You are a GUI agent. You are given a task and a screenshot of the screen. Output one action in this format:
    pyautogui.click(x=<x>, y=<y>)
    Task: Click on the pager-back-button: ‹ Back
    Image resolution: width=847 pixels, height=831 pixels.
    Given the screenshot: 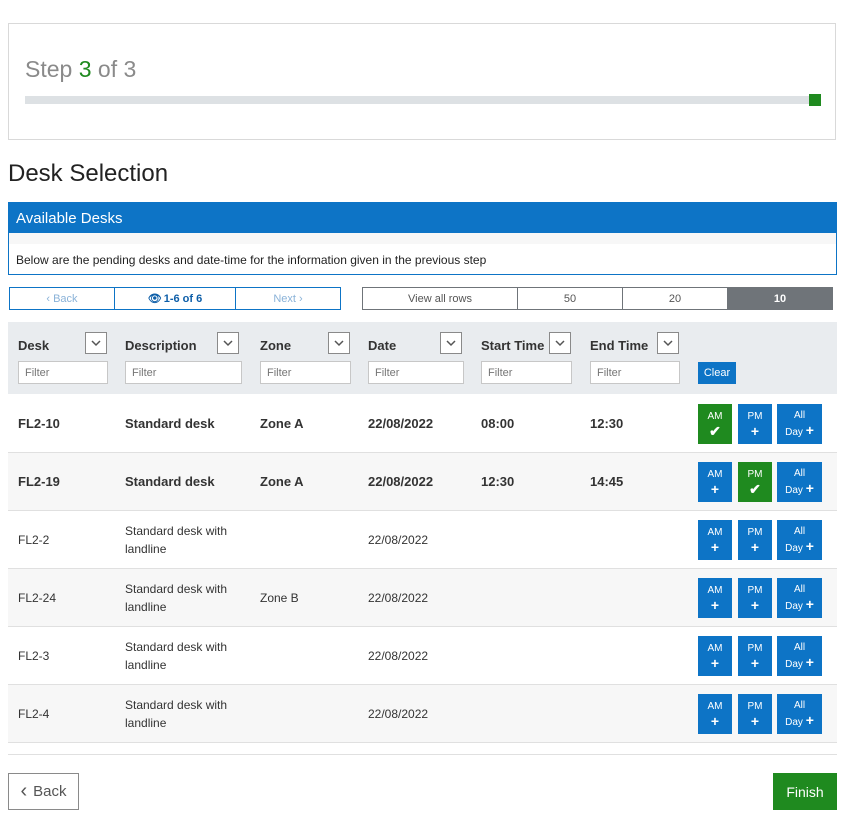 What is the action you would take?
    pyautogui.click(x=62, y=298)
    